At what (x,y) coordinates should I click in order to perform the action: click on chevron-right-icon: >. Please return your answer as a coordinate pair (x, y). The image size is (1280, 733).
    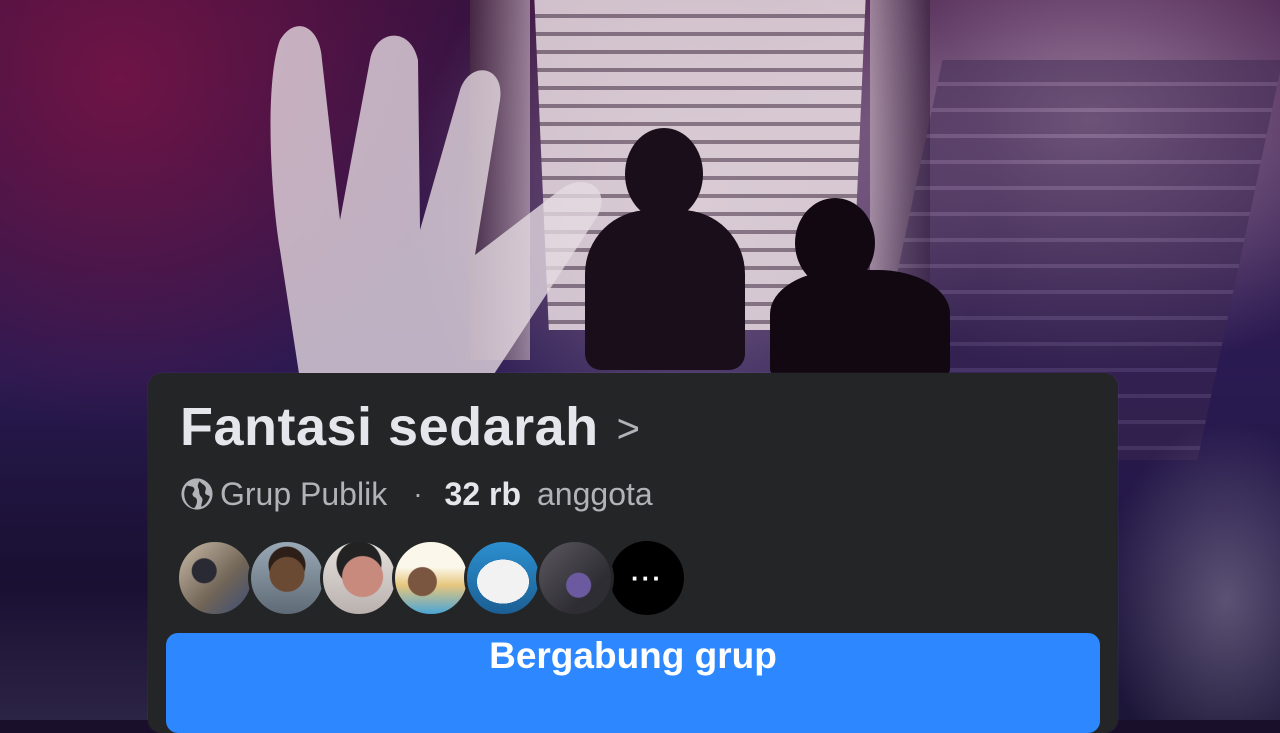
    Looking at the image, I should click on (628, 429).